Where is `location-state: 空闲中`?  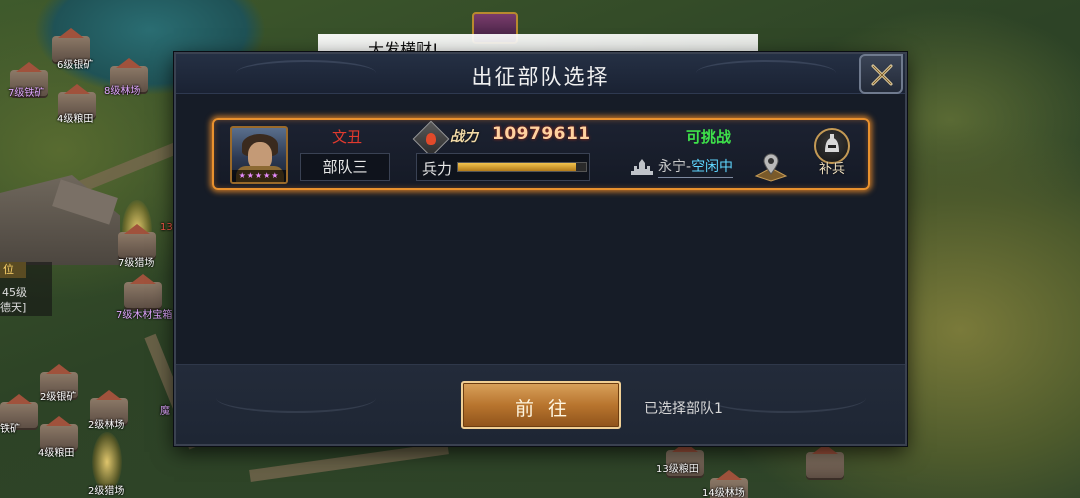 location-state: 空闲中 is located at coordinates (712, 167).